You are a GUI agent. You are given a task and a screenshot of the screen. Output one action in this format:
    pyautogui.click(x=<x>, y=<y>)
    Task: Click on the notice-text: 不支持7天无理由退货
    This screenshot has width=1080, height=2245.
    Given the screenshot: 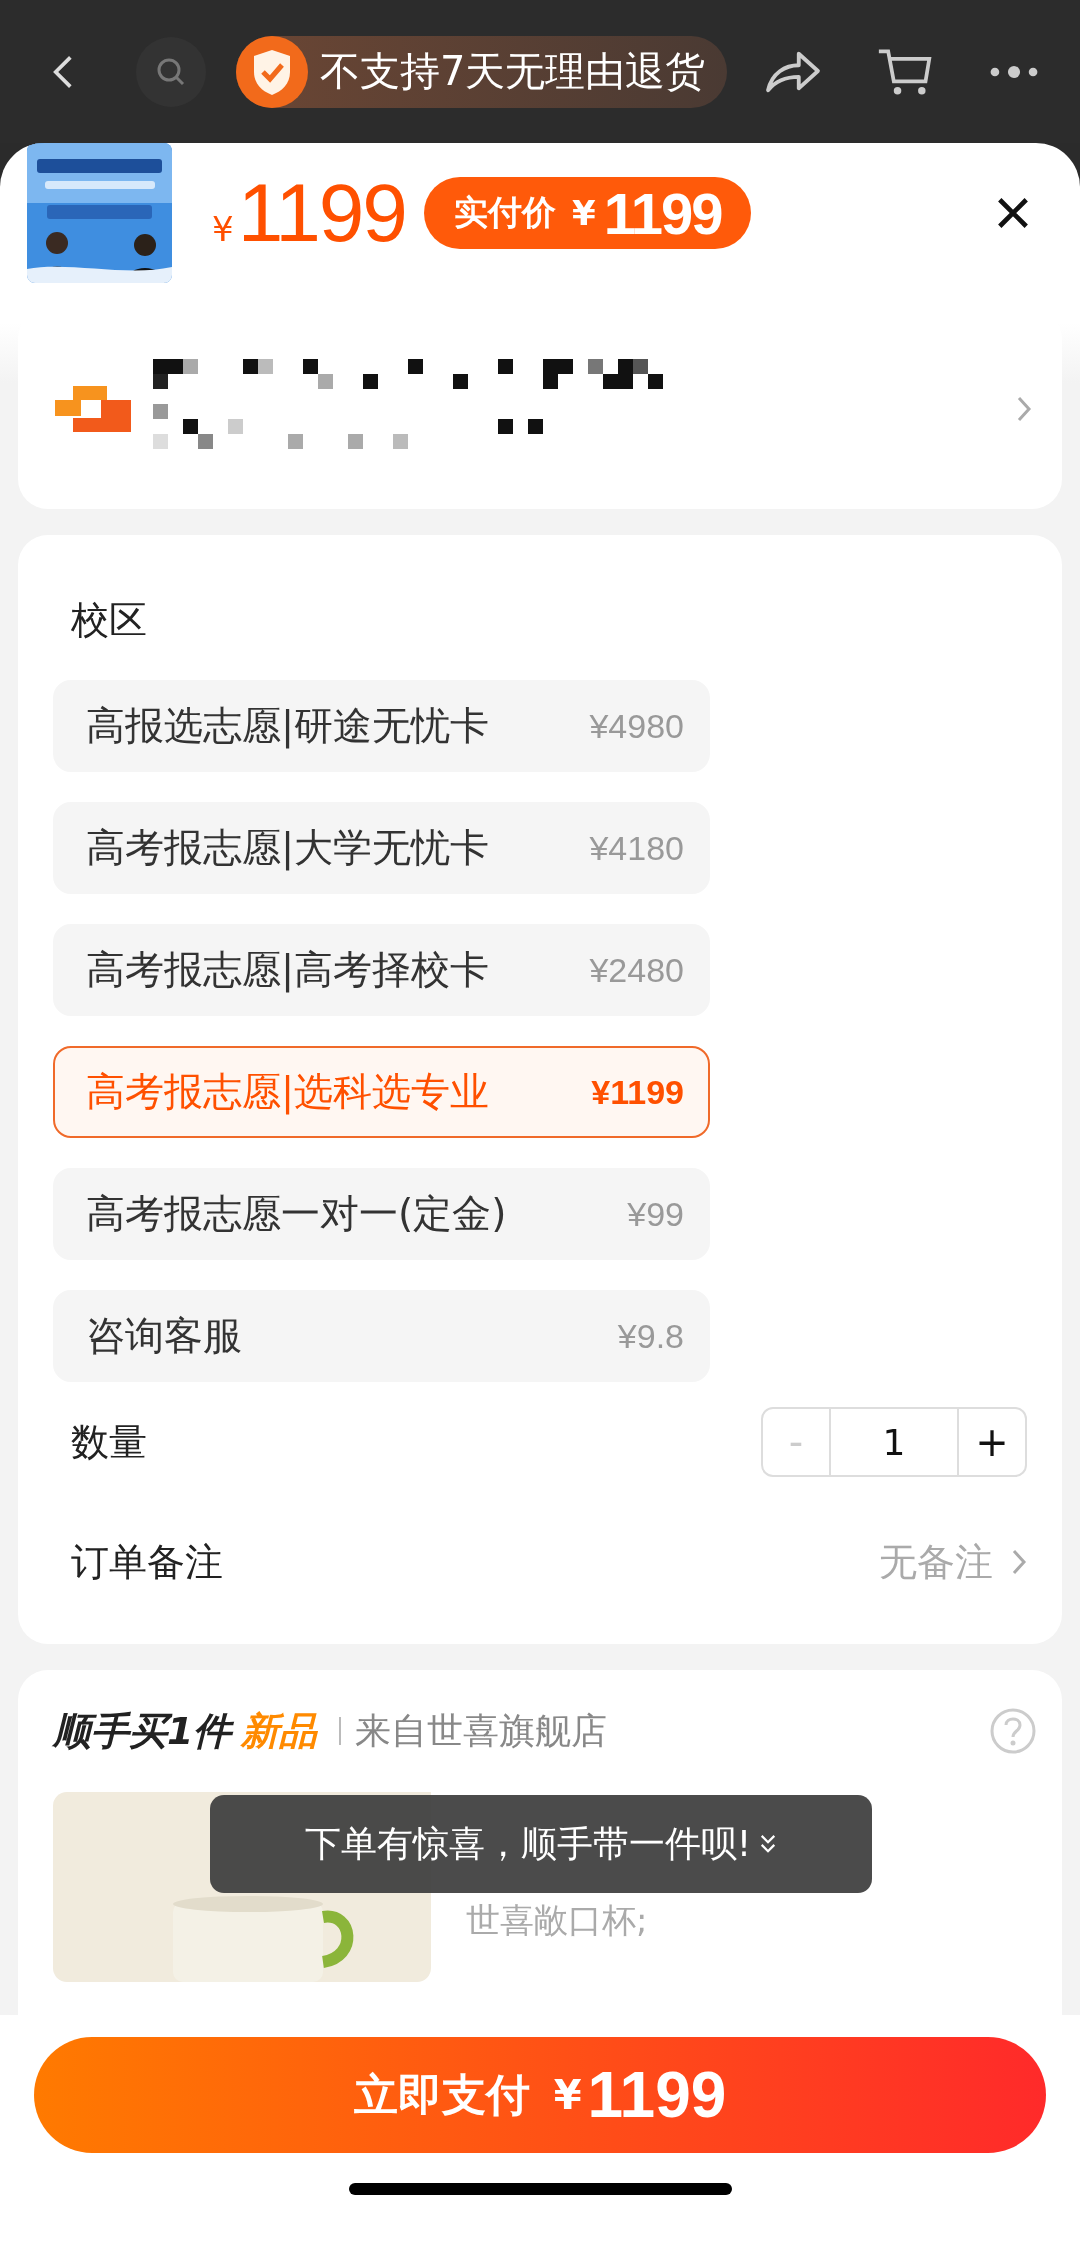 What is the action you would take?
    pyautogui.click(x=513, y=71)
    